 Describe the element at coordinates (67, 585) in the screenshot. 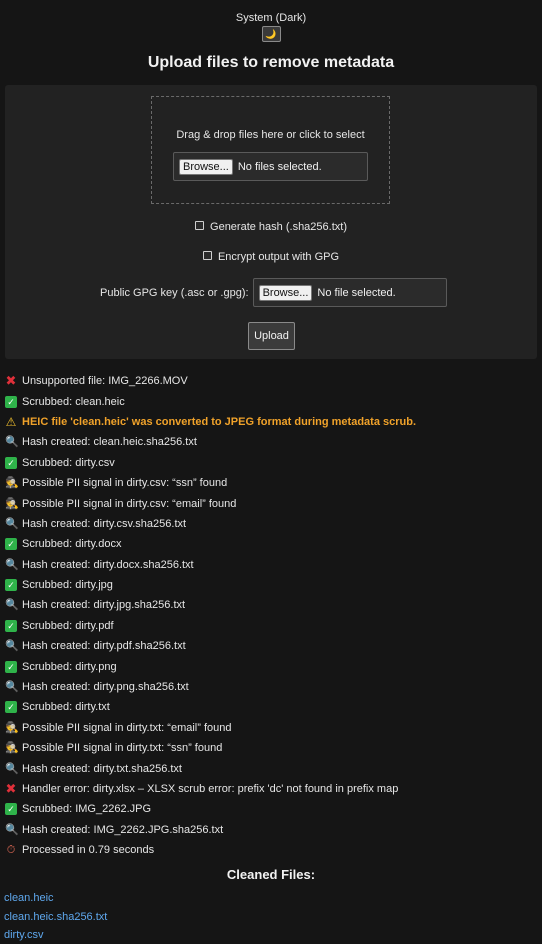

I see `log-entry-text: Scrubbed: dirty.jpg` at that location.